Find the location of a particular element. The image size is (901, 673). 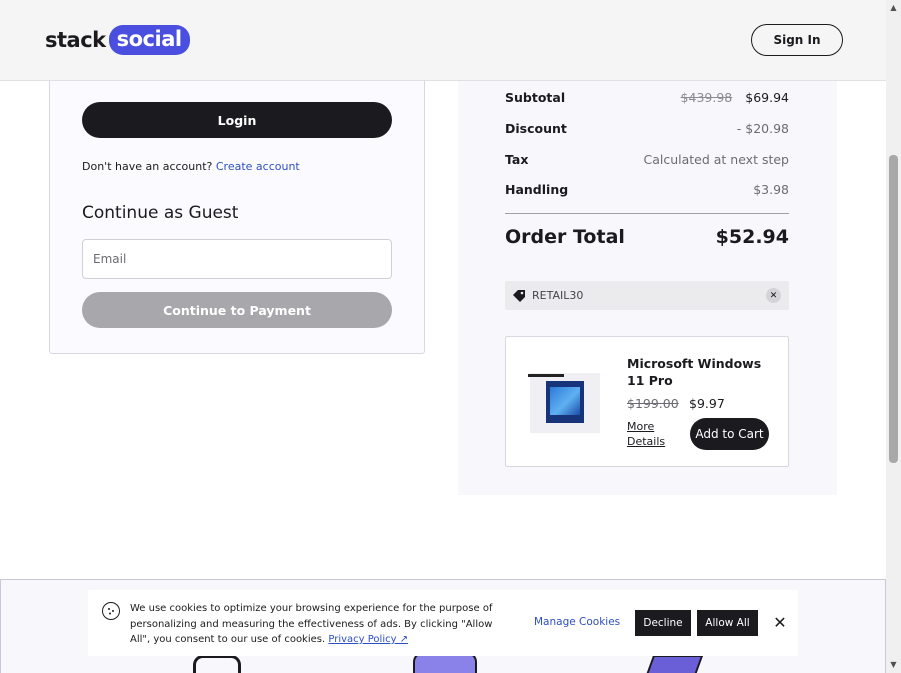

email-field is located at coordinates (237, 259).